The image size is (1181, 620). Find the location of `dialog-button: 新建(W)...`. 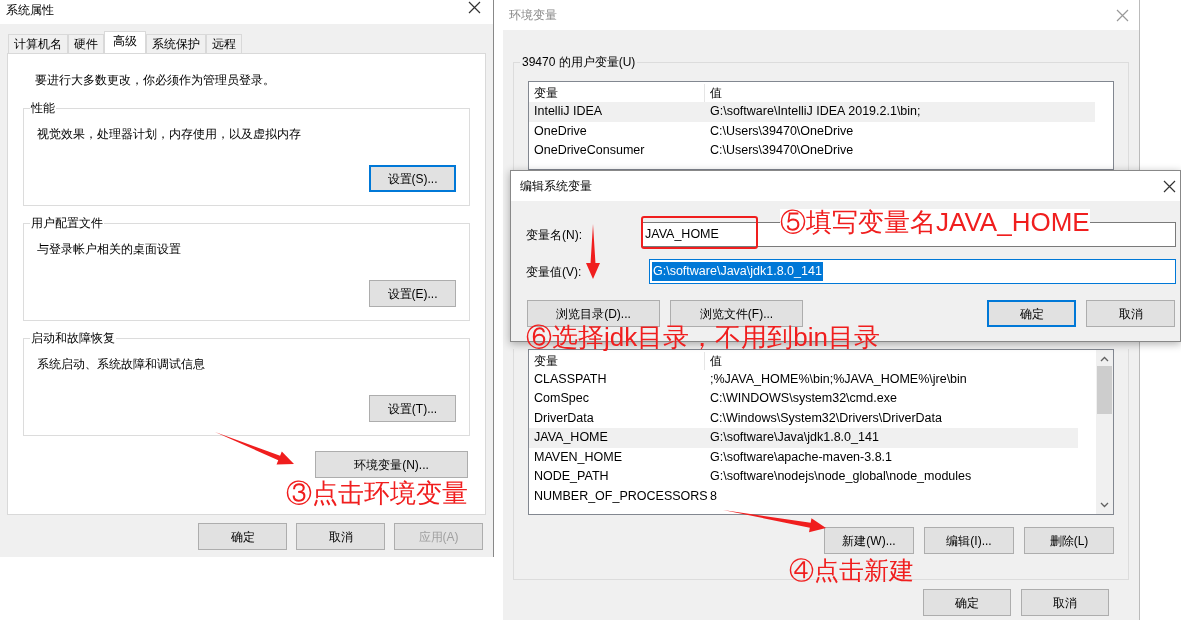

dialog-button: 新建(W)... is located at coordinates (869, 540).